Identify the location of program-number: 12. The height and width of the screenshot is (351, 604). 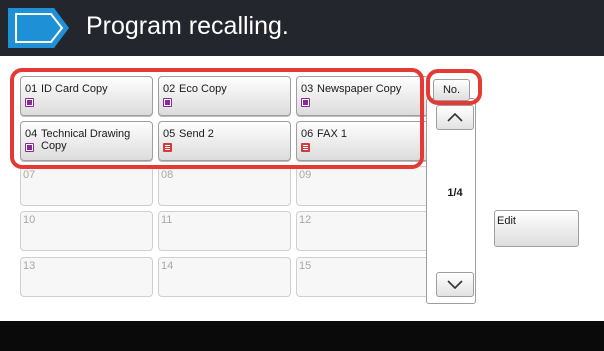
(305, 220).